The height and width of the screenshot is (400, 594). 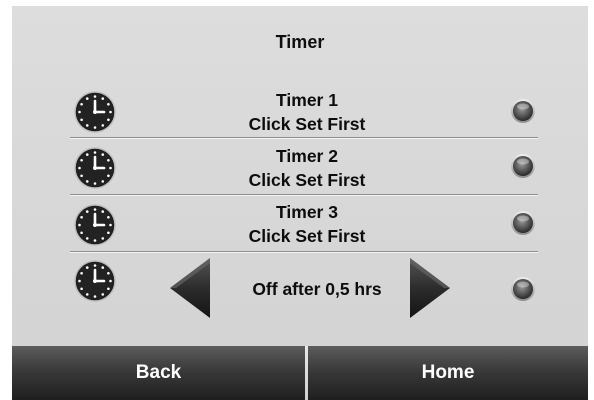 I want to click on off-duration-value: Off after 0,5 hrs, so click(x=317, y=289).